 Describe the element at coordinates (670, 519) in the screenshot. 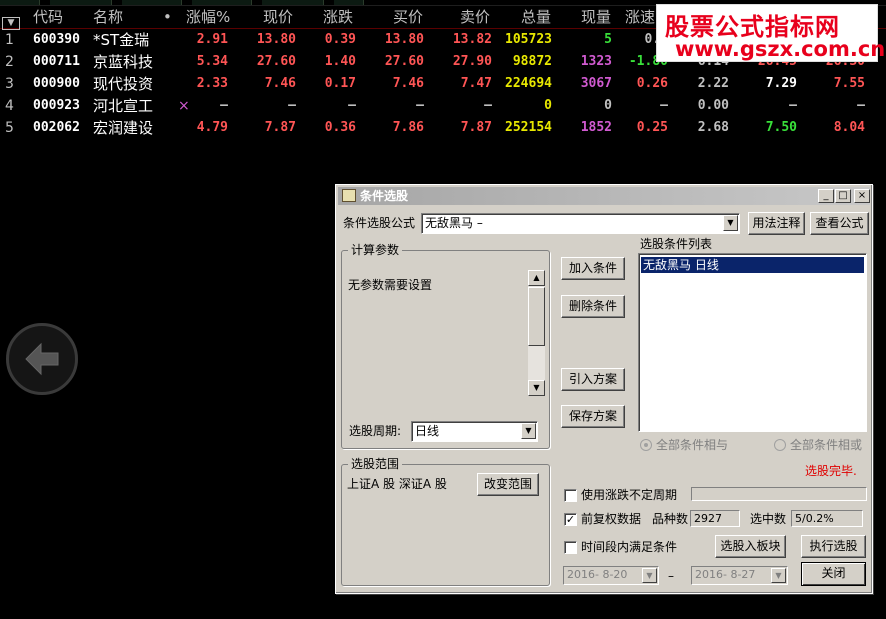

I see `stock-count-label: 品种数` at that location.